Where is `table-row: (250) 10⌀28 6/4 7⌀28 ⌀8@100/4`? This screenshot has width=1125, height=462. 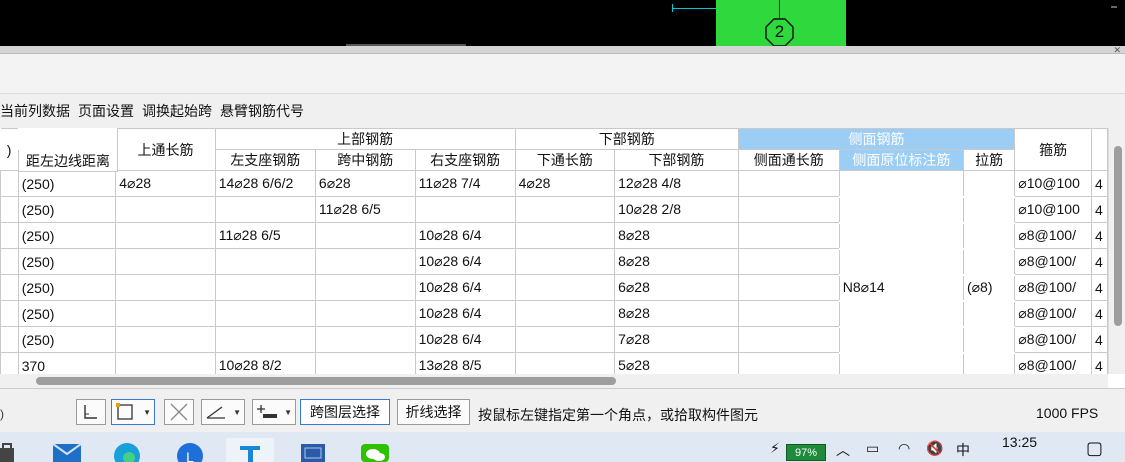
table-row: (250) 10⌀28 6/4 7⌀28 ⌀8@100/4 is located at coordinates (554, 340).